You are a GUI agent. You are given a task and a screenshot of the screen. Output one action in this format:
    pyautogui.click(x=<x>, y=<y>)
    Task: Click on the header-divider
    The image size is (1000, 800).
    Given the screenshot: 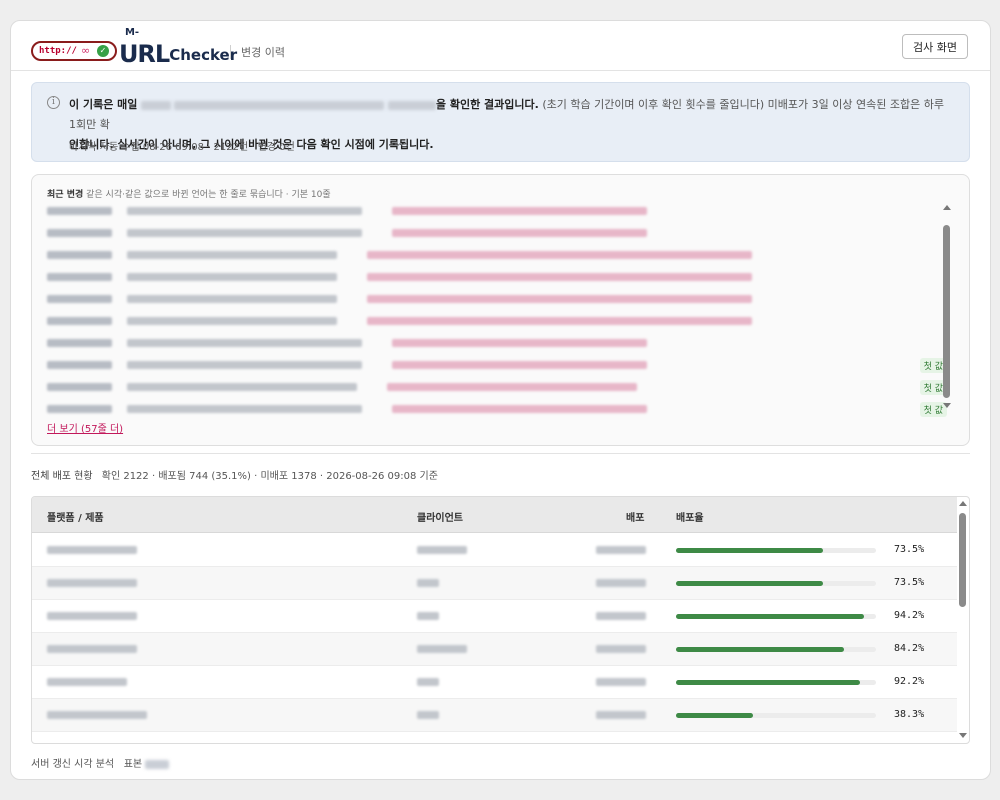 What is the action you would take?
    pyautogui.click(x=230, y=52)
    